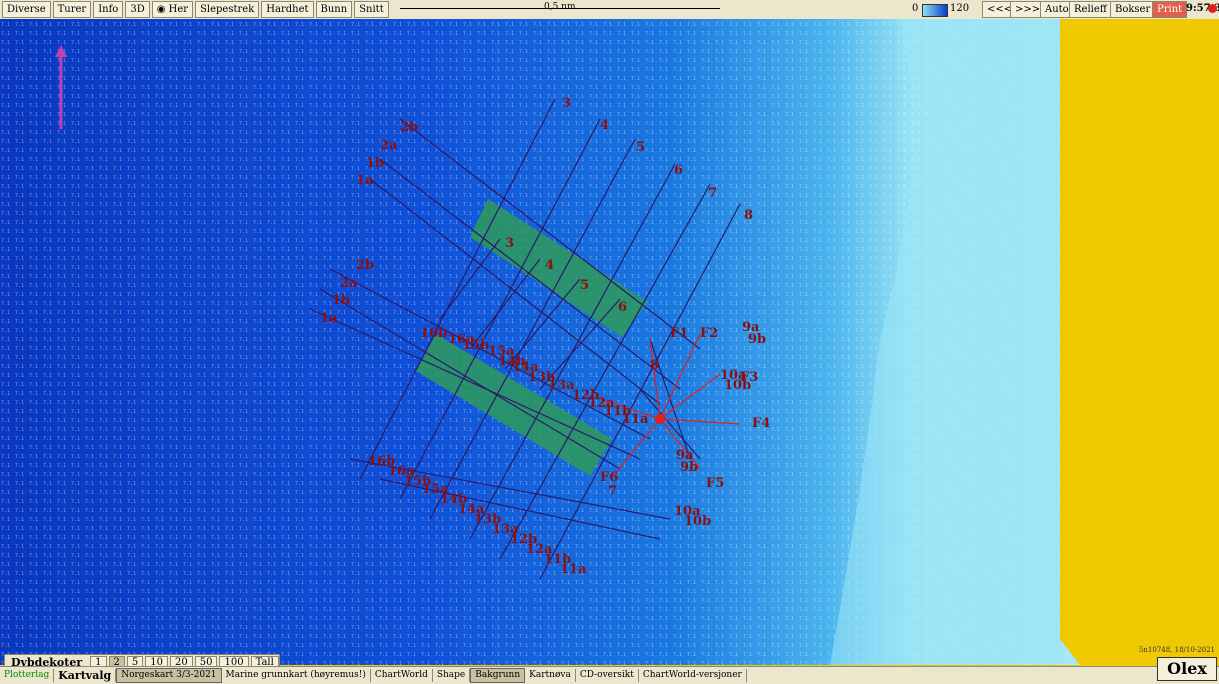 The image size is (1219, 684). I want to click on land-area, so click(1139, 342).